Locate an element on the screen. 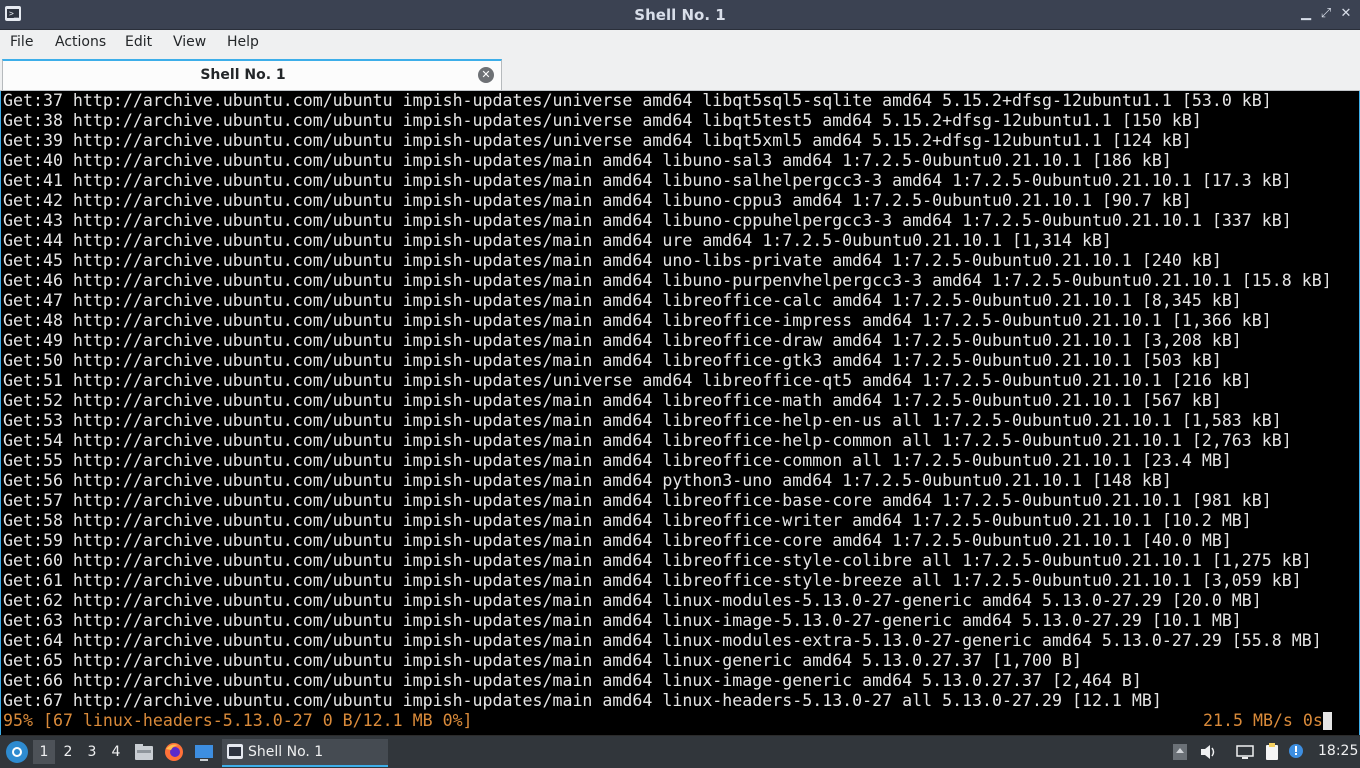 The width and height of the screenshot is (1360, 768). firefox-icon is located at coordinates (174, 752).